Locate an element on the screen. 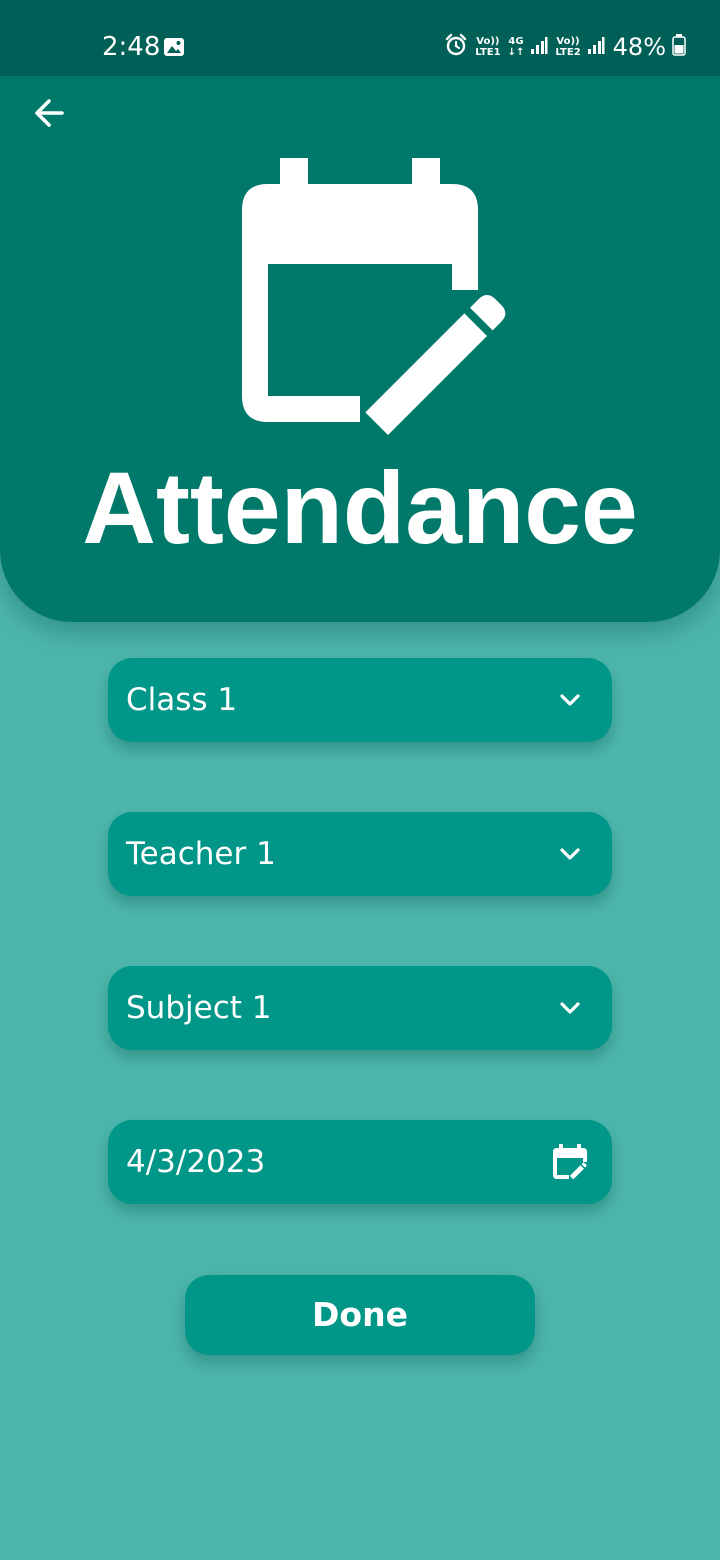 This screenshot has height=1560, width=720. date-value: 4/3/2023 is located at coordinates (196, 1162).